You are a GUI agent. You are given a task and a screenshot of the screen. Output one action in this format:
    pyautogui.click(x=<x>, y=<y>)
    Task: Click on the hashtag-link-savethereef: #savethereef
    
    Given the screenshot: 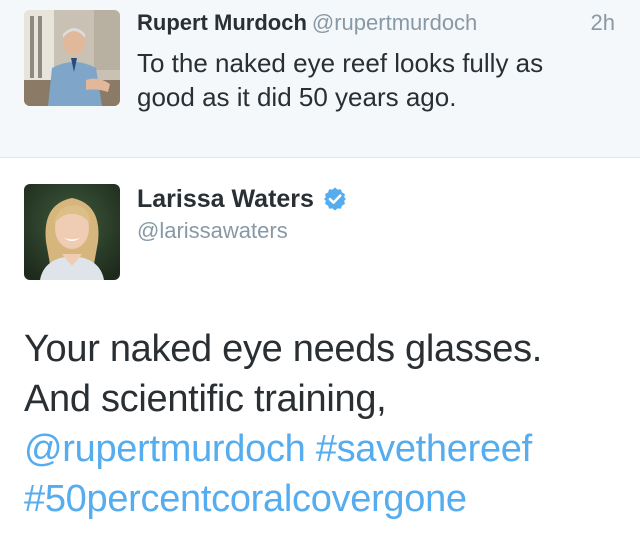 What is the action you would take?
    pyautogui.click(x=424, y=449)
    